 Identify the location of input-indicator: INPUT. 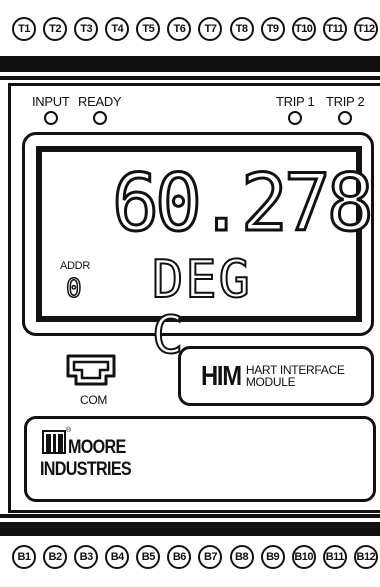
(51, 110).